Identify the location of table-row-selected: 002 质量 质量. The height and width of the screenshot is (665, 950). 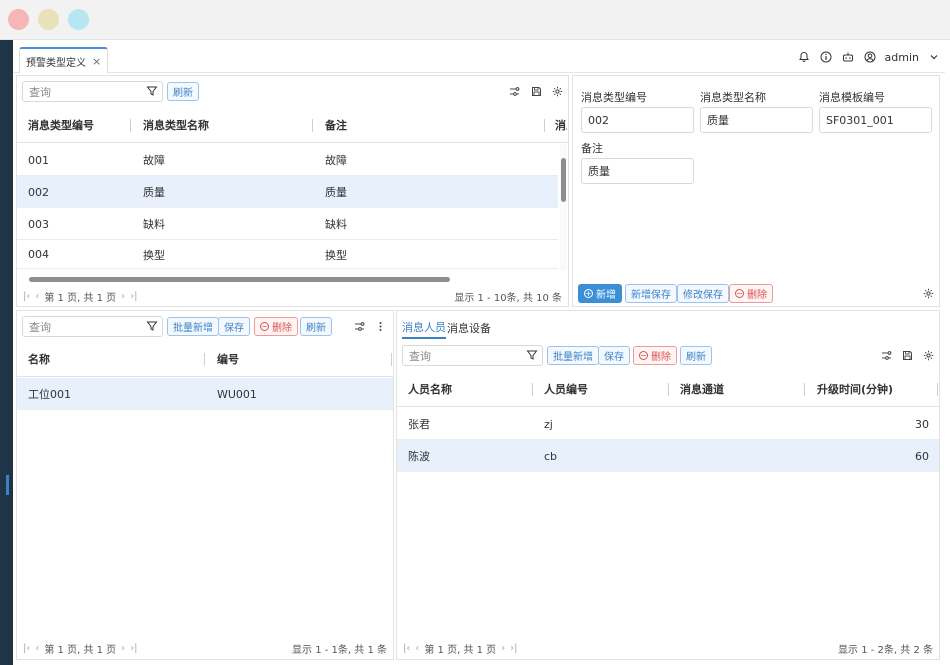
(287, 192).